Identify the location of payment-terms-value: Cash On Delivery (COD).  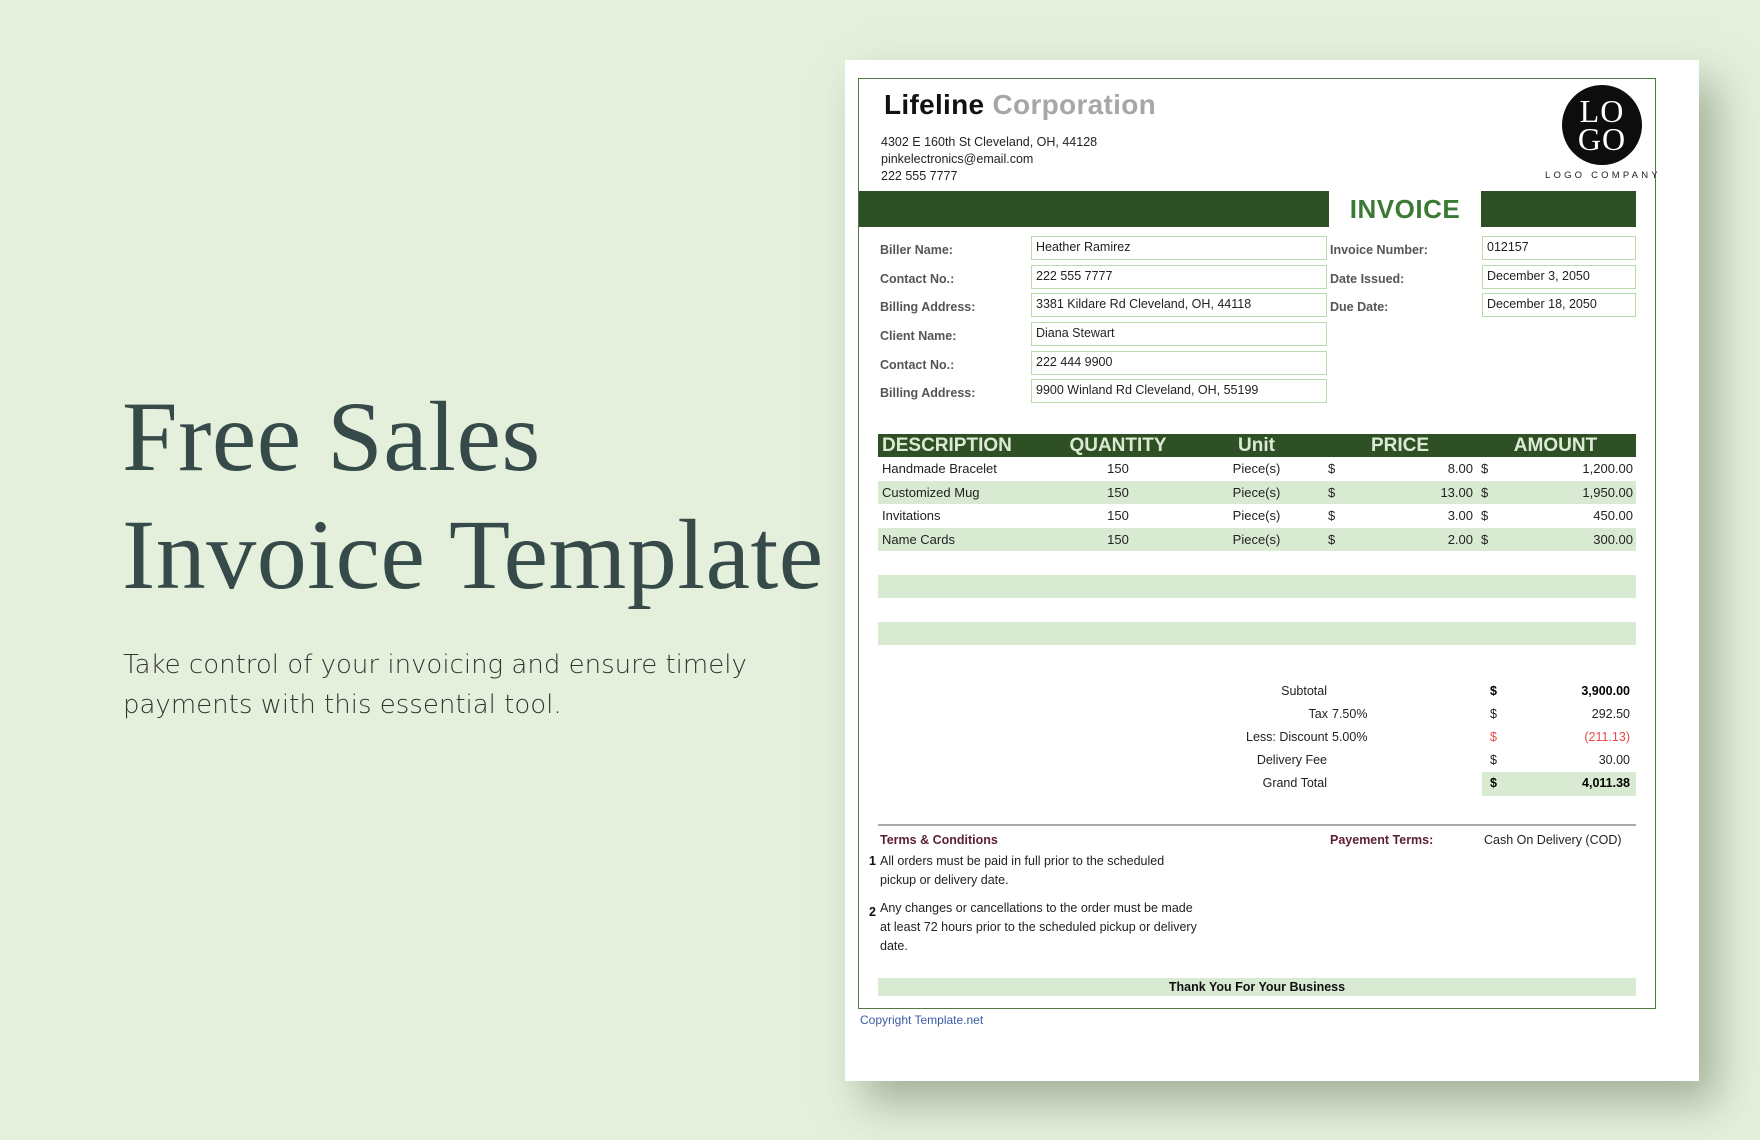
(1553, 840).